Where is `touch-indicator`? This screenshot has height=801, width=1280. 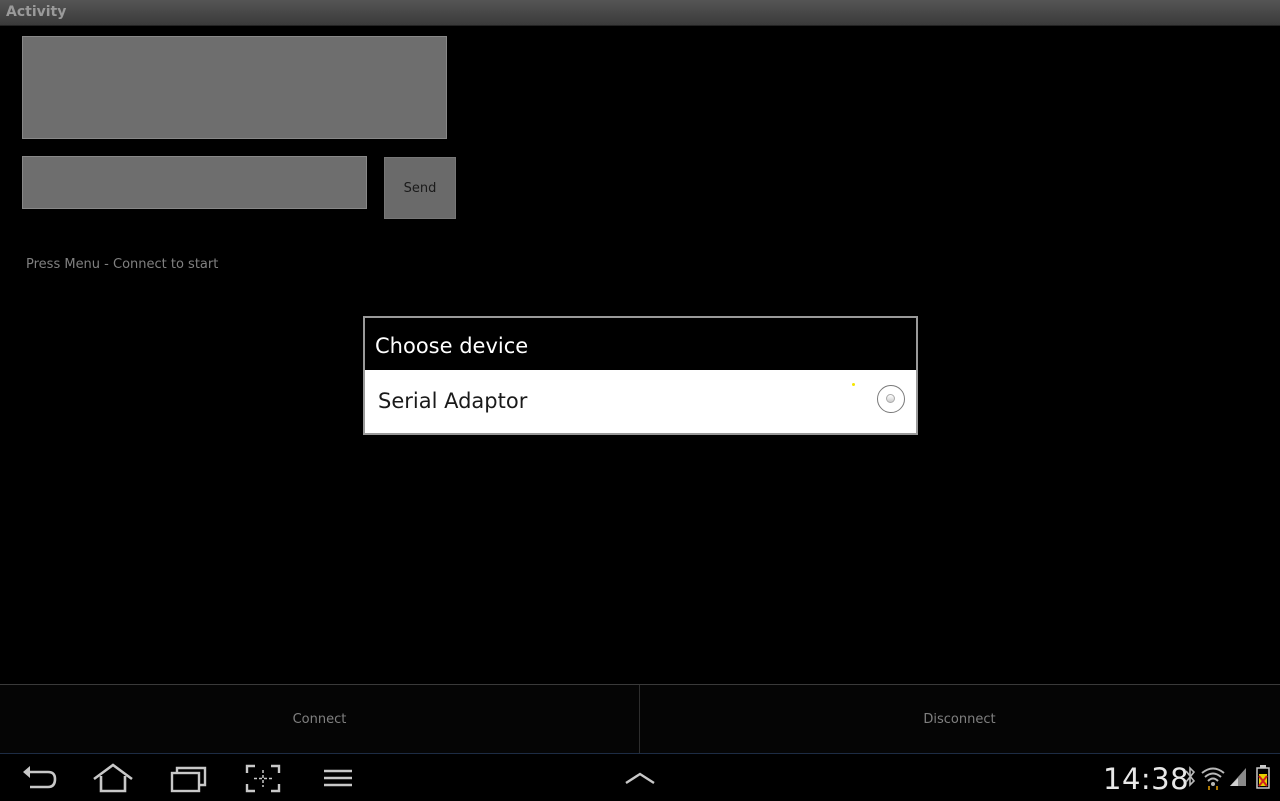
touch-indicator is located at coordinates (853, 384).